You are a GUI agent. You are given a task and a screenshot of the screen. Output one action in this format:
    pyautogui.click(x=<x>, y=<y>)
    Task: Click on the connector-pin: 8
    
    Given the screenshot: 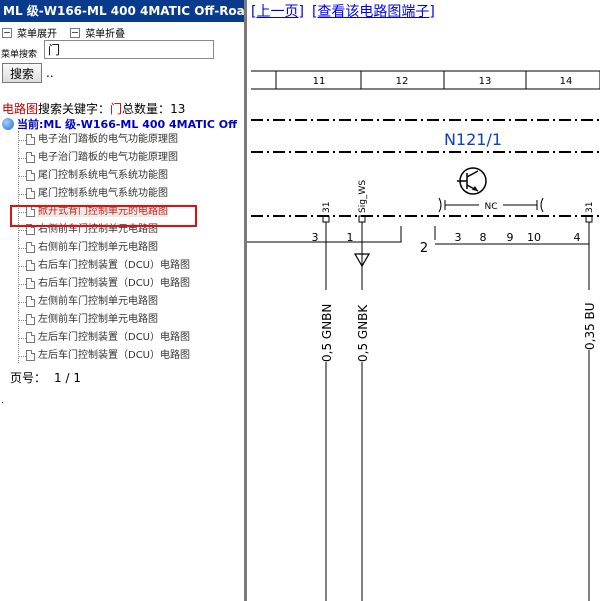 What is the action you would take?
    pyautogui.click(x=483, y=237)
    